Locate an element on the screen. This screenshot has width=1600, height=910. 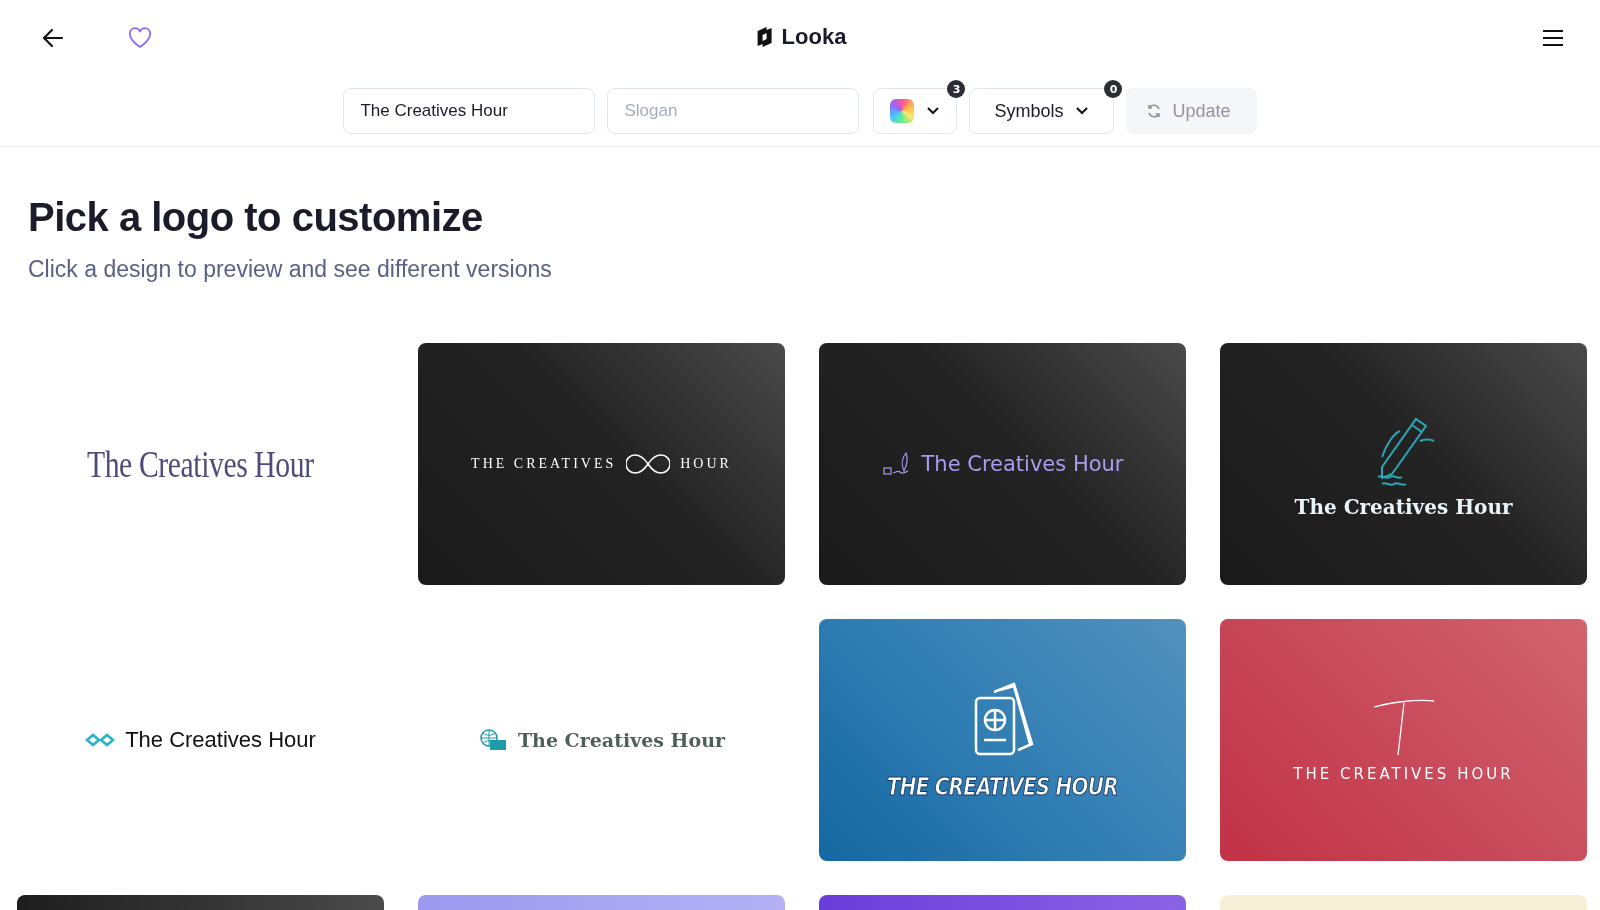
refresh-icon is located at coordinates (1154, 111).